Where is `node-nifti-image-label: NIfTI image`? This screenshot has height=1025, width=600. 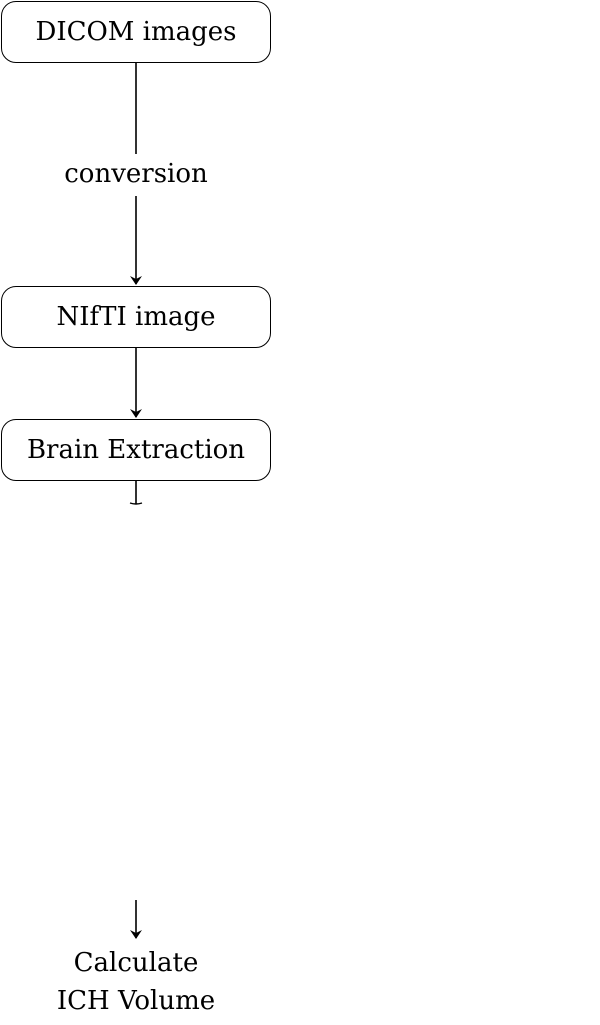 node-nifti-image-label: NIfTI image is located at coordinates (136, 317).